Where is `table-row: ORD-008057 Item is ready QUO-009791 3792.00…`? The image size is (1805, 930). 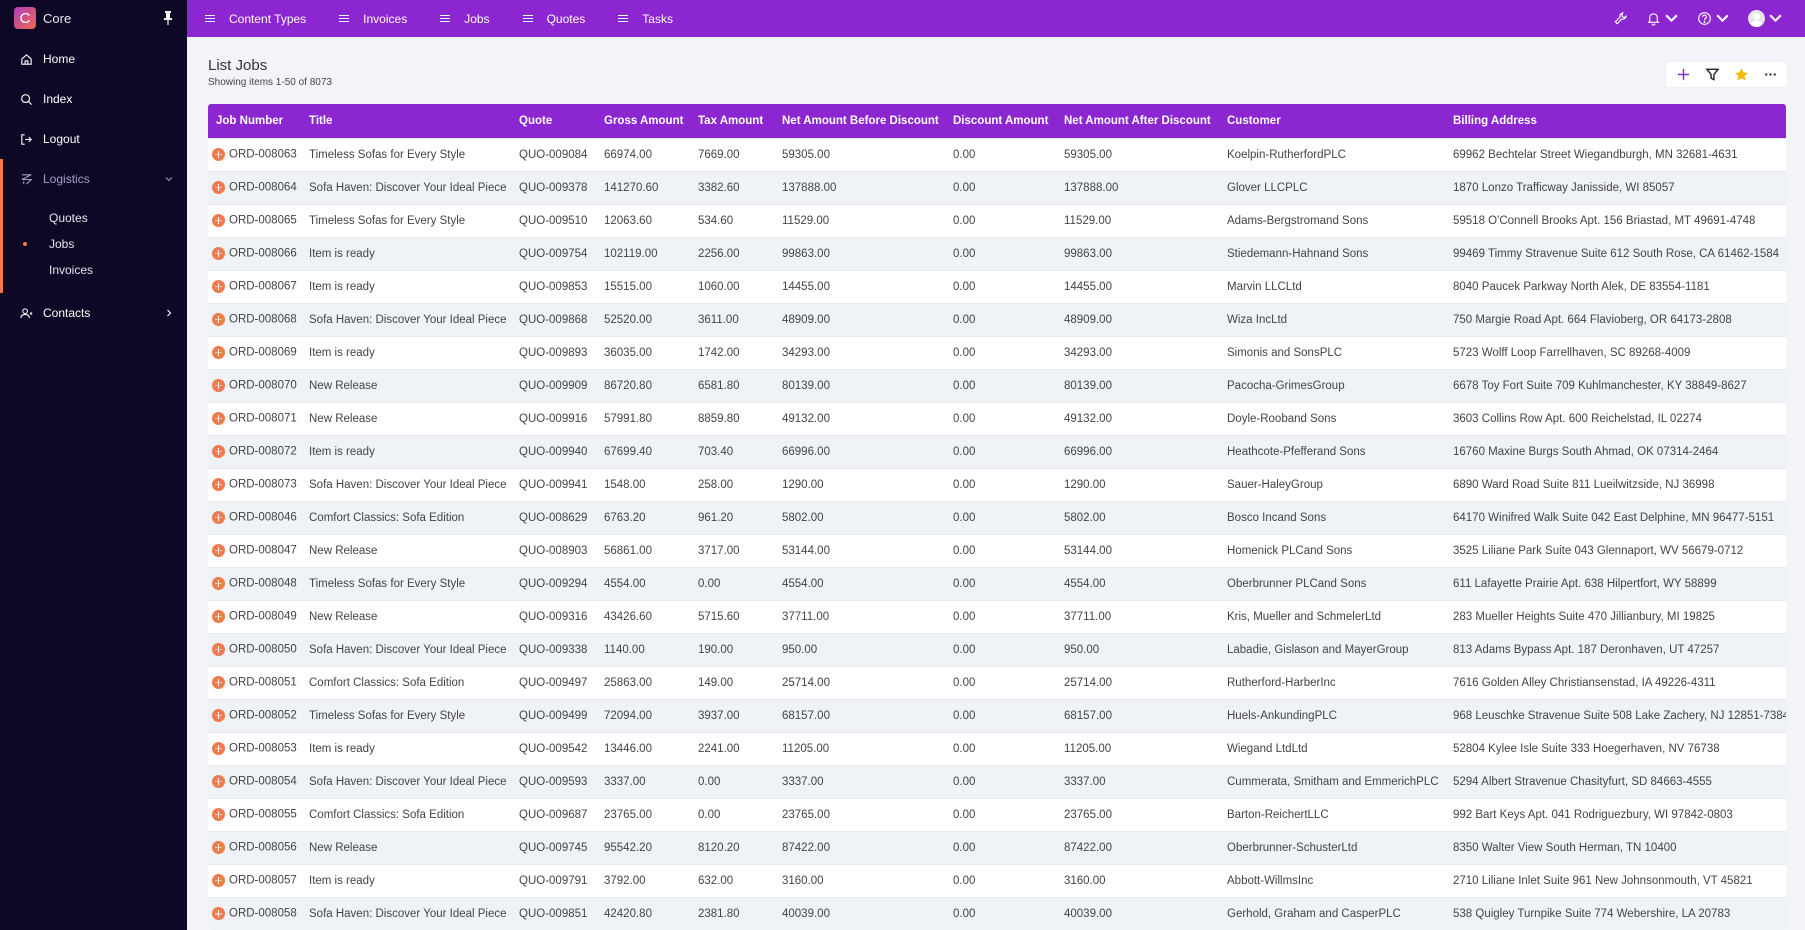 table-row: ORD-008057 Item is ready QUO-009791 3792.00… is located at coordinates (997, 880).